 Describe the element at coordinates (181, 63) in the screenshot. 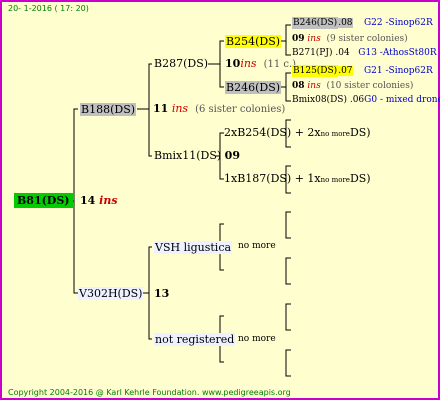

I see `node-b287: B287(DS)` at that location.